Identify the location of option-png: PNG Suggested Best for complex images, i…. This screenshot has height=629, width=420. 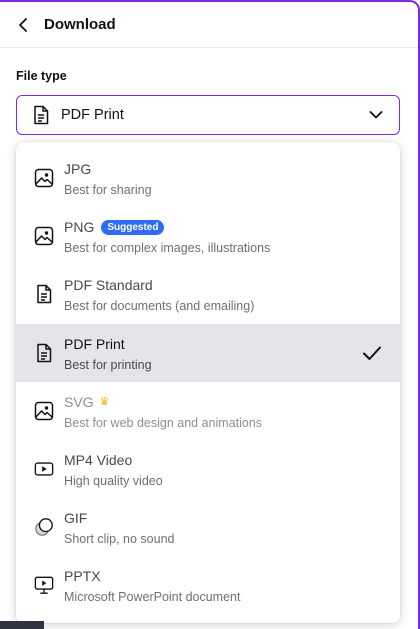
(208, 236).